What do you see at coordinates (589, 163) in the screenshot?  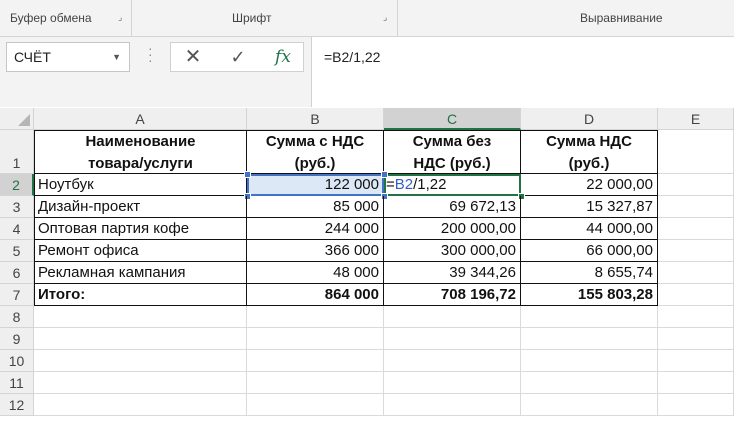 I see `header-vat-line2: (руб.)` at bounding box center [589, 163].